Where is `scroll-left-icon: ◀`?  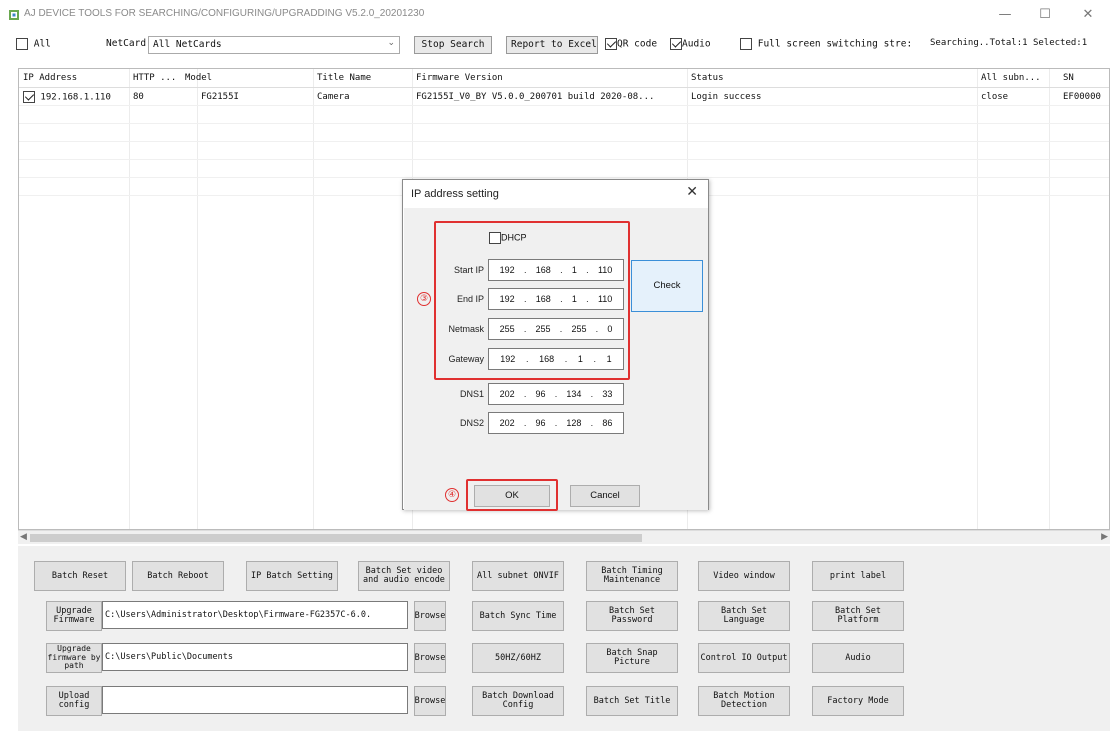
scroll-left-icon: ◀ is located at coordinates (23, 537).